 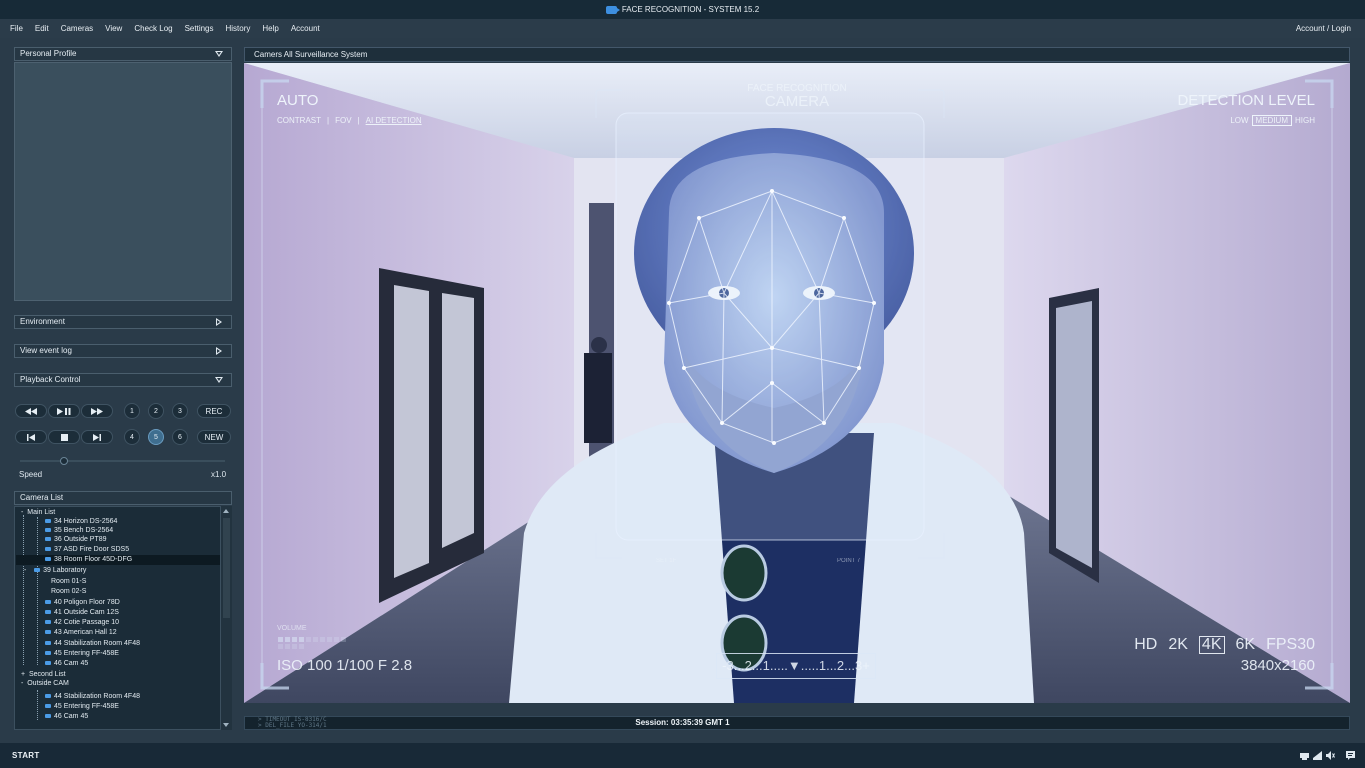 What do you see at coordinates (132, 437) in the screenshot?
I see `channel-4-button: 4` at bounding box center [132, 437].